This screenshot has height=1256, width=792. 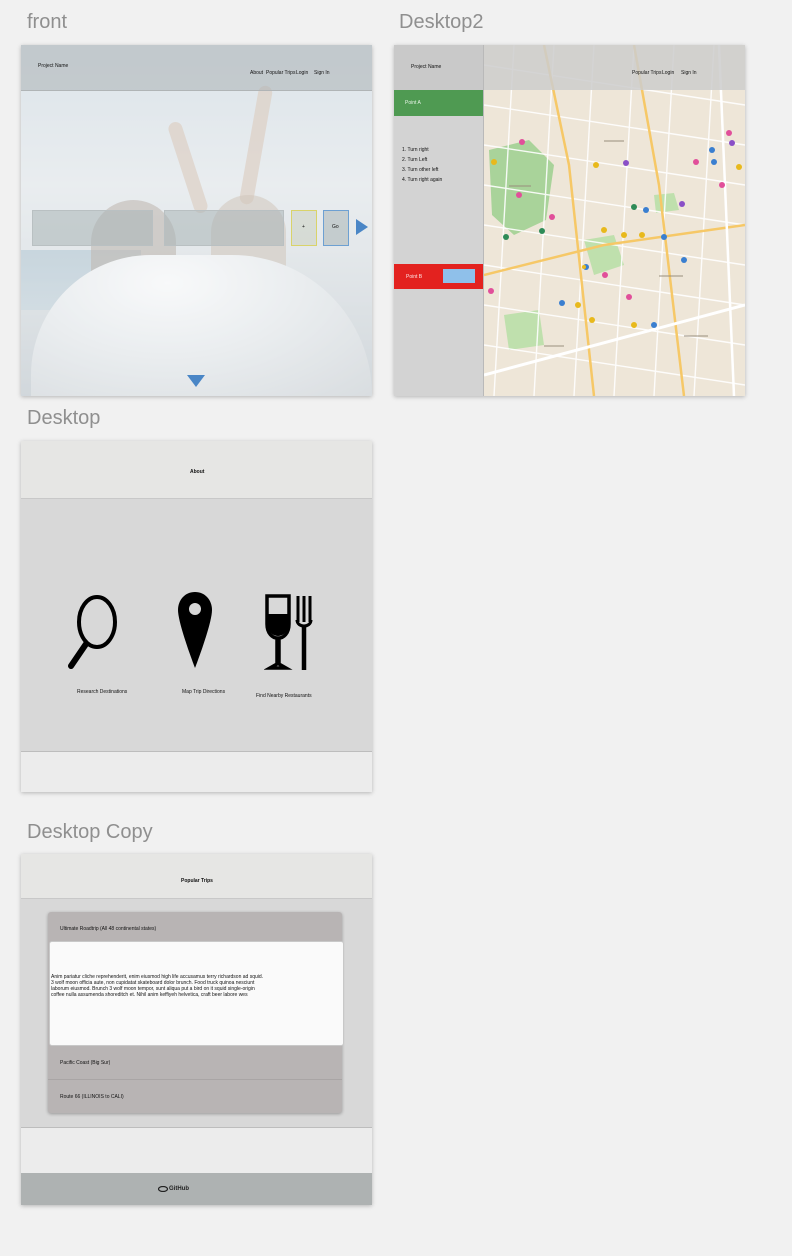 What do you see at coordinates (90, 832) in the screenshot?
I see `artboard-title-desktop-copy: Desktop Copy` at bounding box center [90, 832].